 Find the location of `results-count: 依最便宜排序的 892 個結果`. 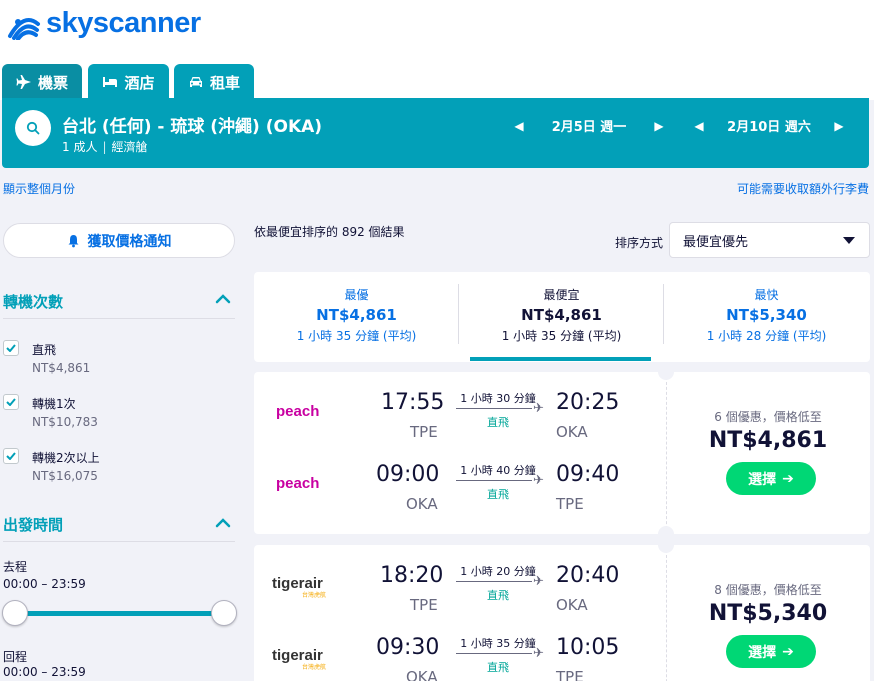

results-count: 依最便宜排序的 892 個結果 is located at coordinates (329, 232).